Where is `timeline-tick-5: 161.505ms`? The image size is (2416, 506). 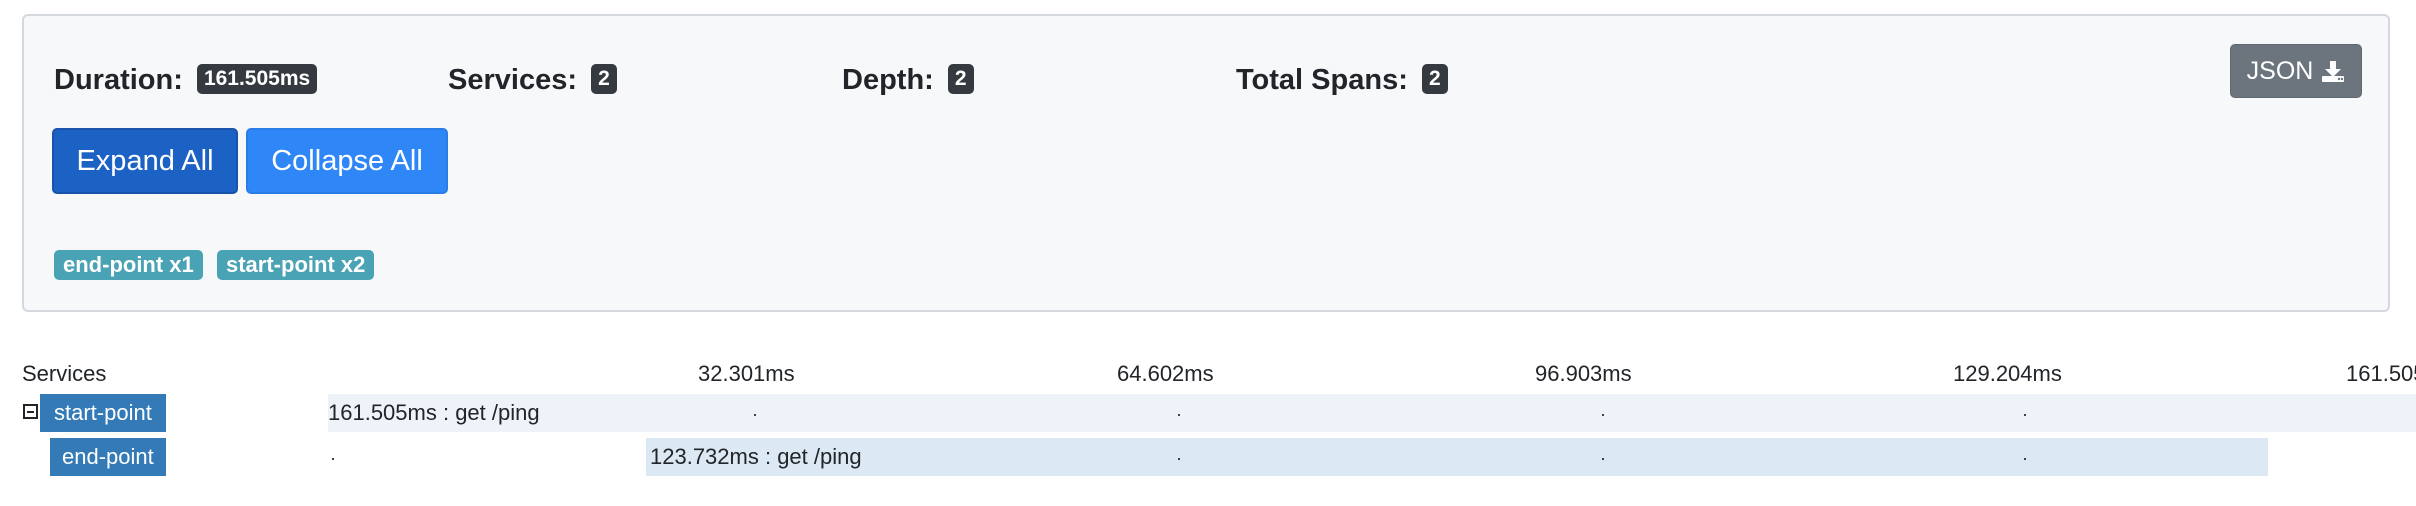 timeline-tick-5: 161.505ms is located at coordinates (2381, 373).